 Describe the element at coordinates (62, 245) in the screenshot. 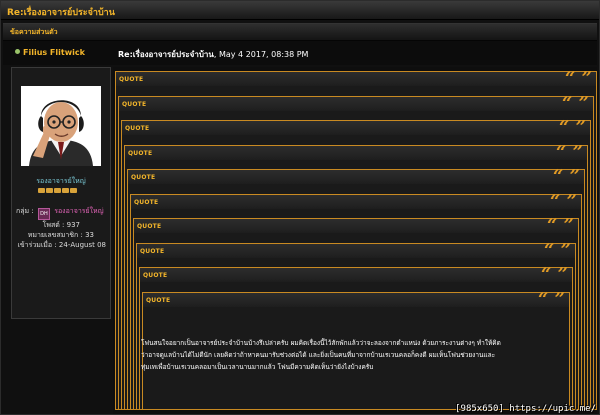

I see `author-joined: เข้าร่วมเมื่อ : 24-August 08` at that location.